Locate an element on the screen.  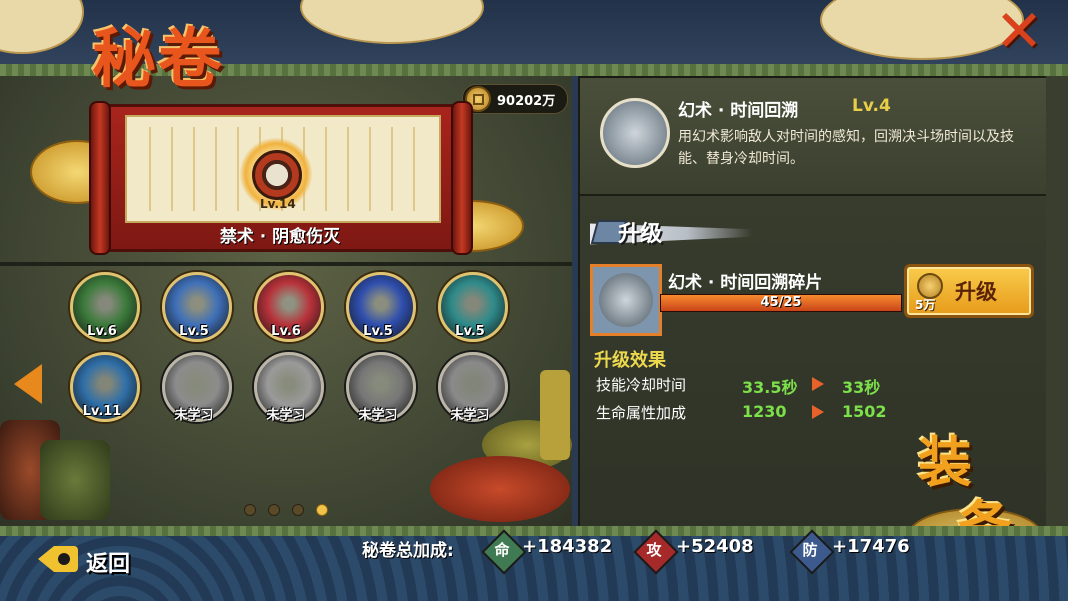
life-total: +184382 is located at coordinates (567, 546).